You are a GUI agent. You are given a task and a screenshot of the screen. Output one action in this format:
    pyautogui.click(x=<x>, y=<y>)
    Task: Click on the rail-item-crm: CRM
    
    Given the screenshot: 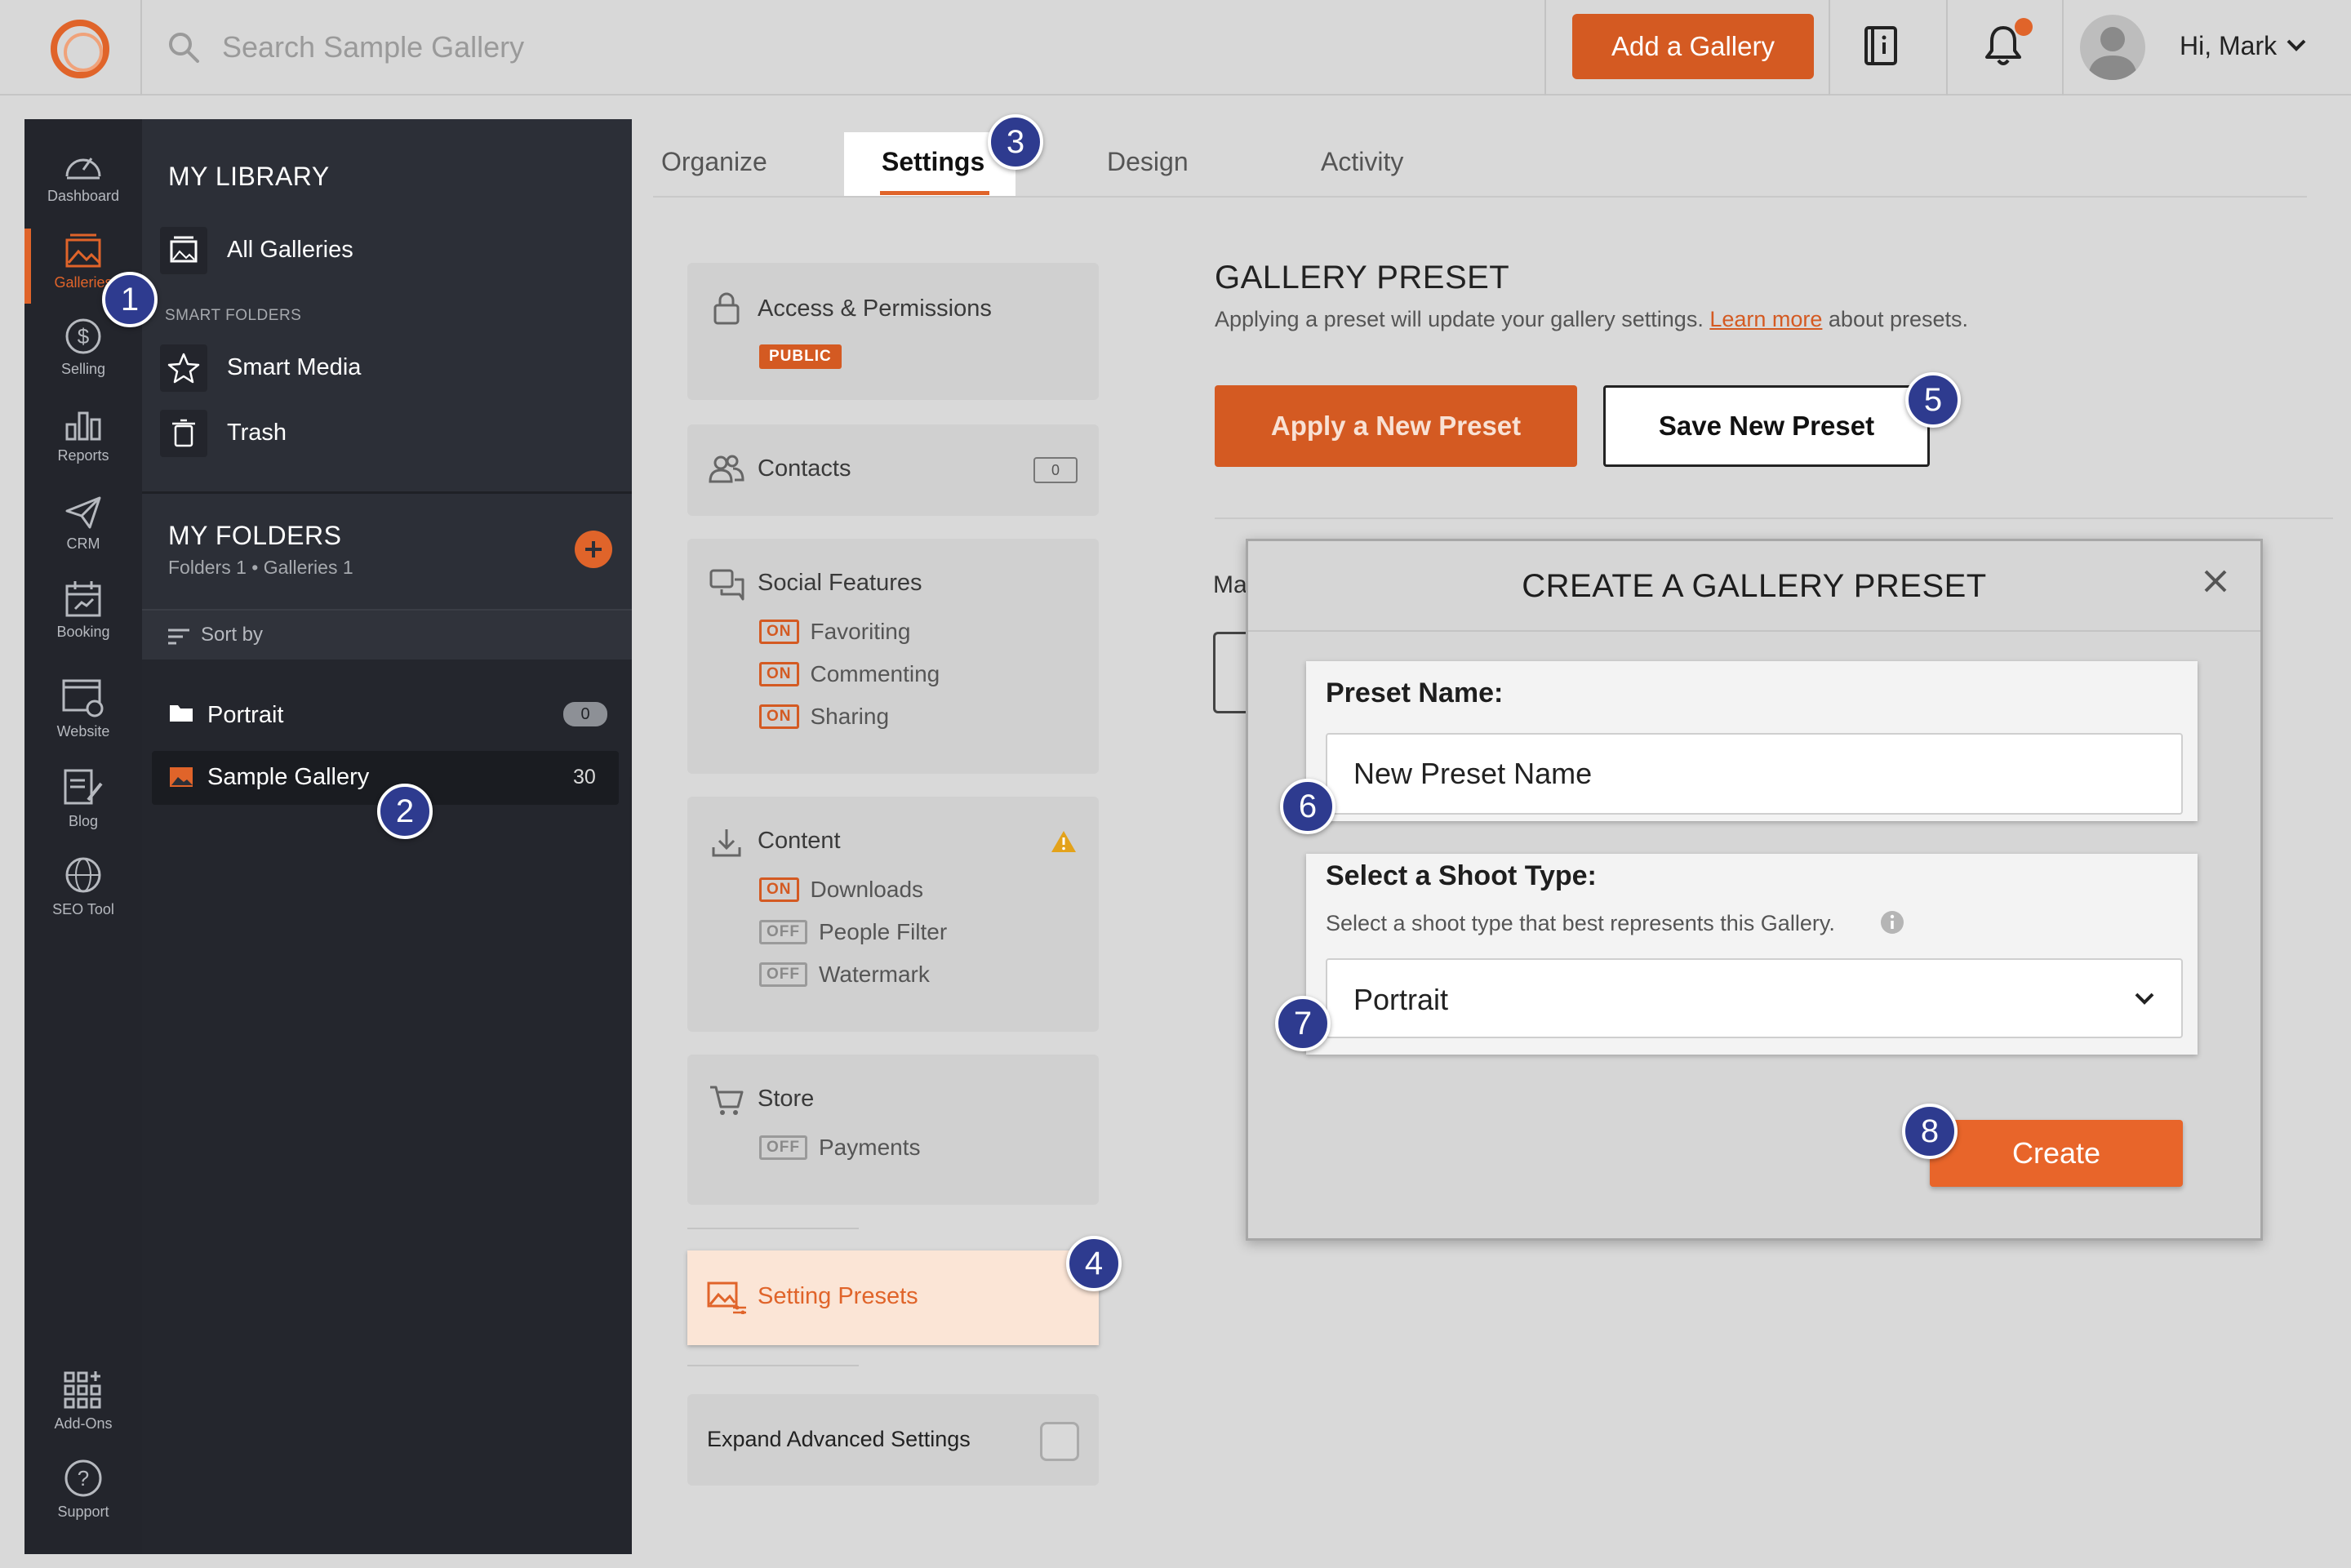 What is the action you would take?
    pyautogui.click(x=83, y=523)
    